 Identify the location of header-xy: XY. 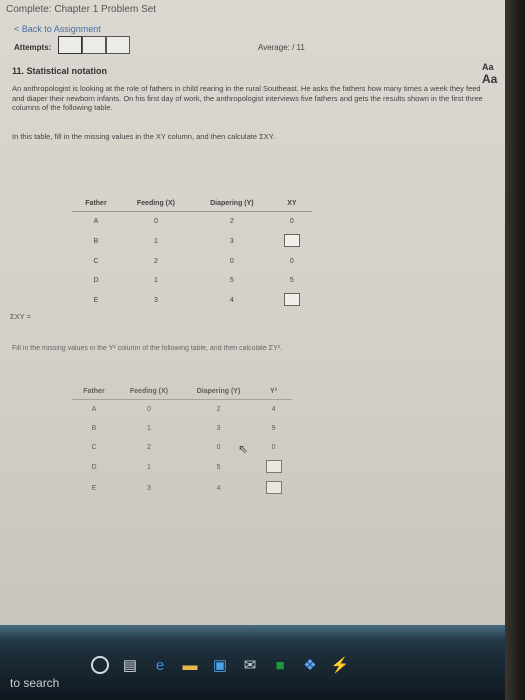
(291, 204).